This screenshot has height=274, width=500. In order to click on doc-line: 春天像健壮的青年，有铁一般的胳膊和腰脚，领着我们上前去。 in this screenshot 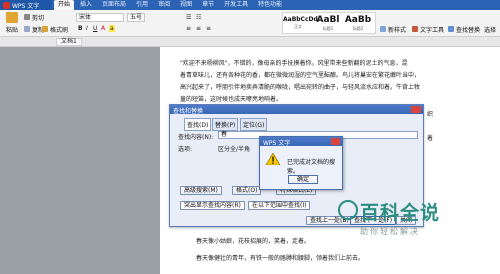, I will do `click(280, 258)`.